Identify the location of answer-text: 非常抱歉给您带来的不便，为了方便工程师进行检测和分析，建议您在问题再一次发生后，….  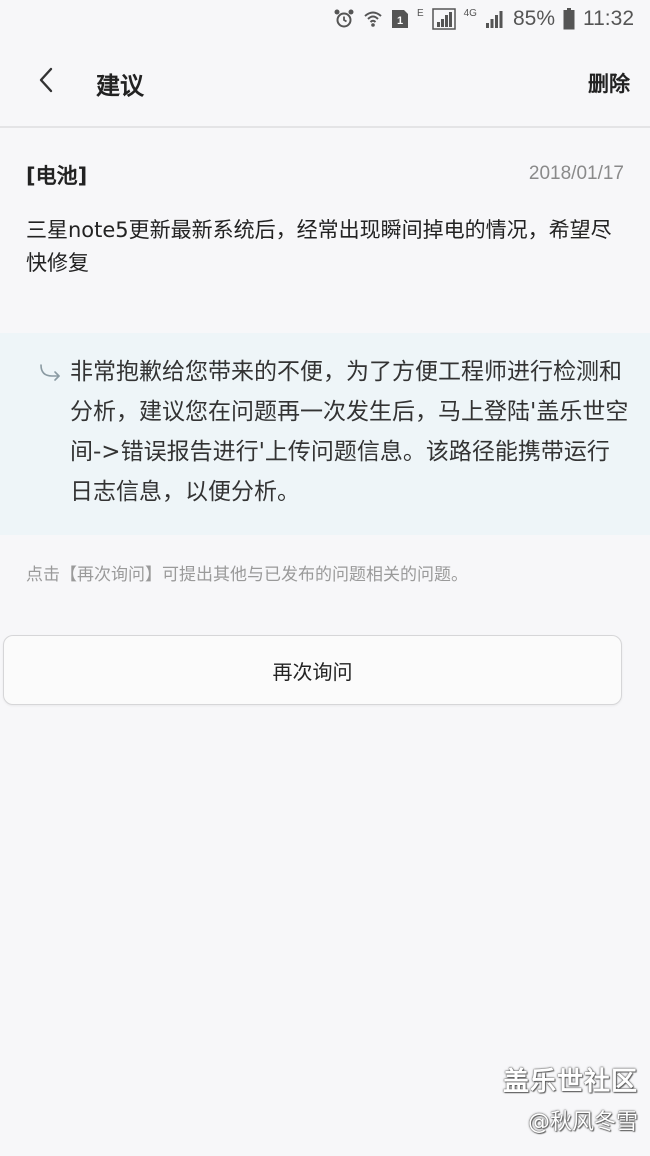
(349, 432).